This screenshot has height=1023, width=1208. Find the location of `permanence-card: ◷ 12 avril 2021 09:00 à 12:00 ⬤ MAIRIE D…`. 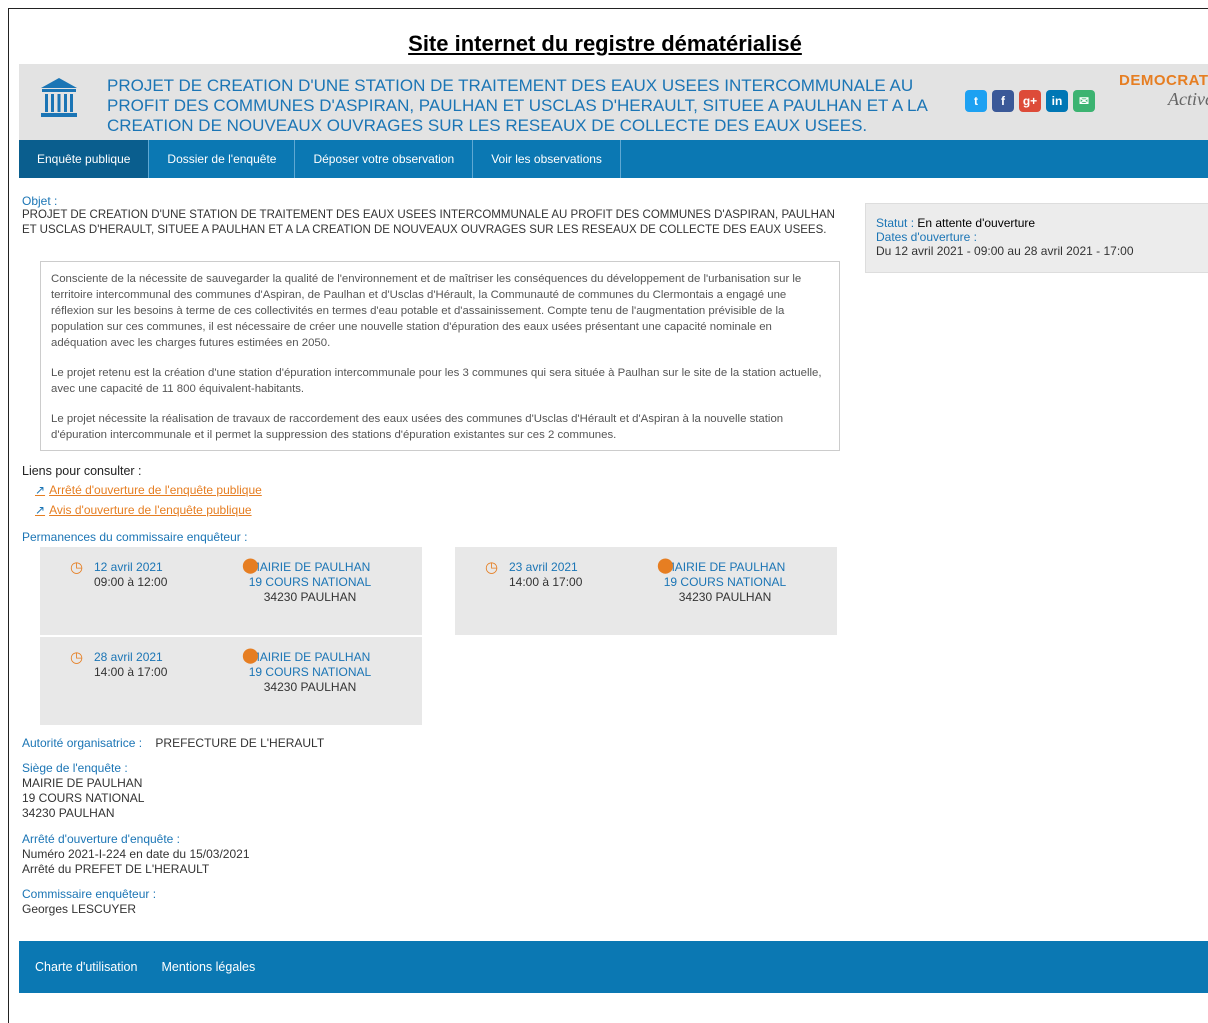

permanence-card: ◷ 12 avril 2021 09:00 à 12:00 ⬤ MAIRIE D… is located at coordinates (231, 591).